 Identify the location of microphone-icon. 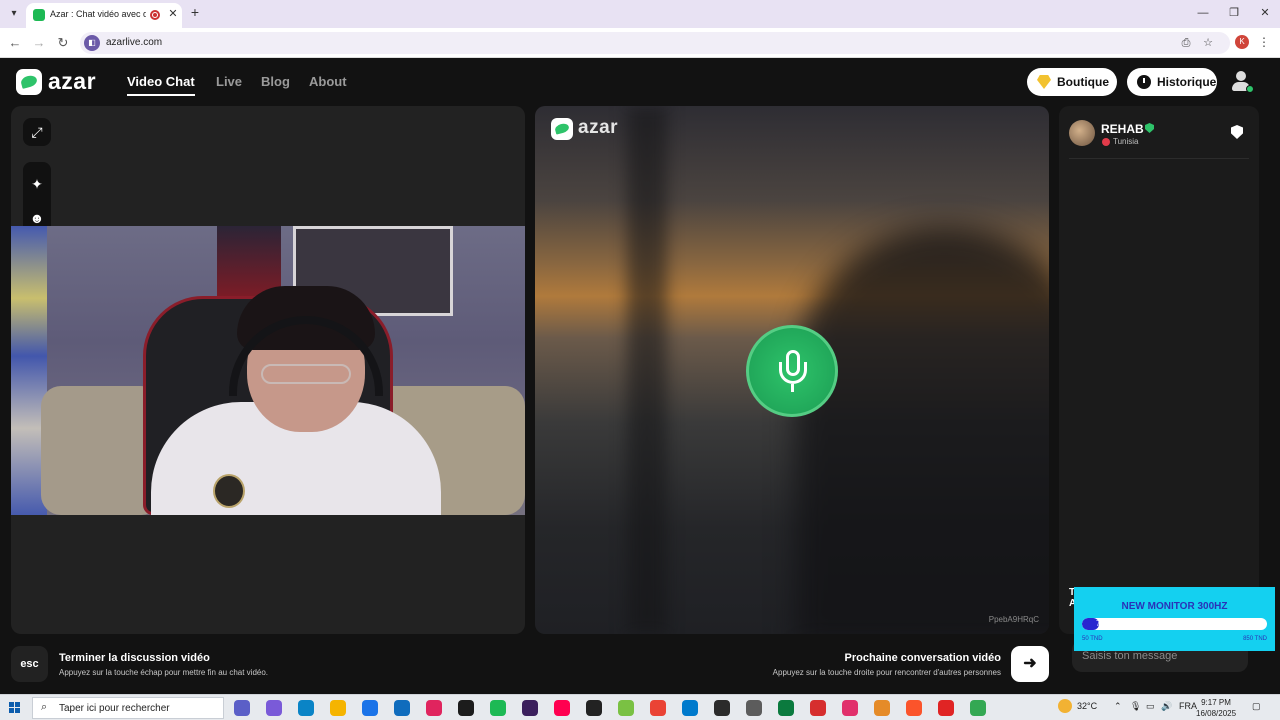
(792, 371).